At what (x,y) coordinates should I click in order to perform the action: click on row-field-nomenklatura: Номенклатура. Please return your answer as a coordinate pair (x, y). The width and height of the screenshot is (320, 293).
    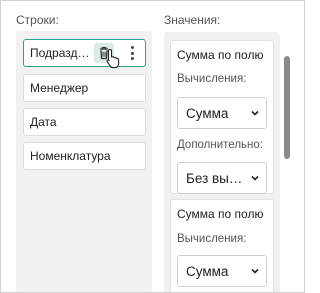
    Looking at the image, I should click on (84, 156).